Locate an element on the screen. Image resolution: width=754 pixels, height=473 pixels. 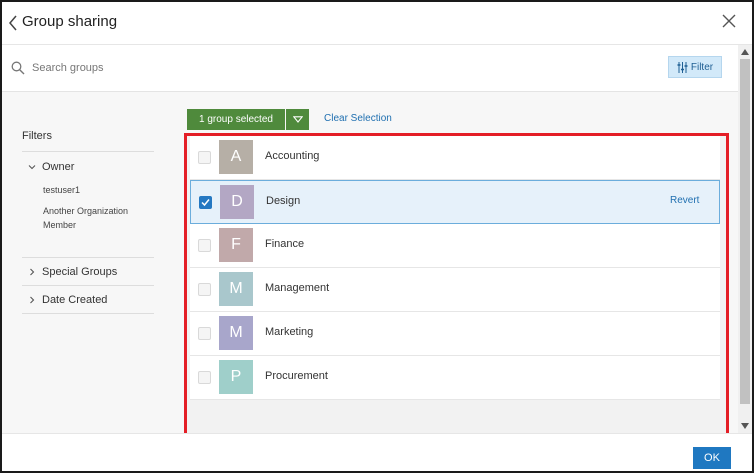
ok-button: OK is located at coordinates (712, 458).